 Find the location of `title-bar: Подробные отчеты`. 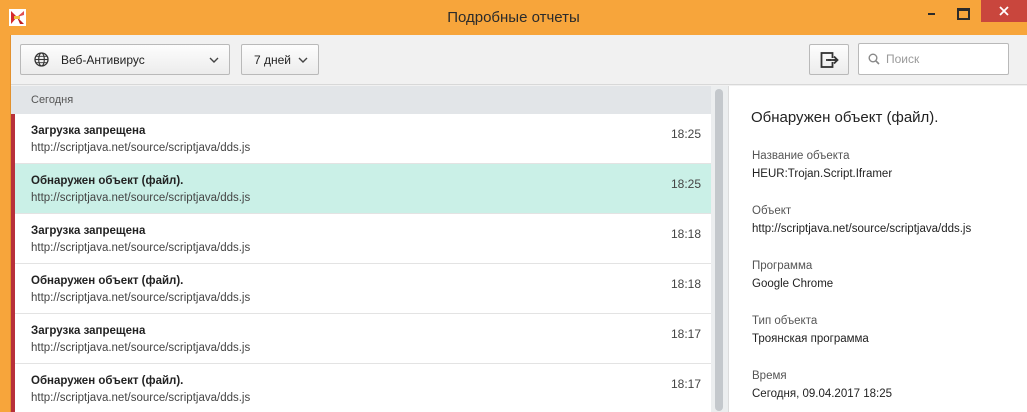

title-bar: Подробные отчеты is located at coordinates (513, 17).